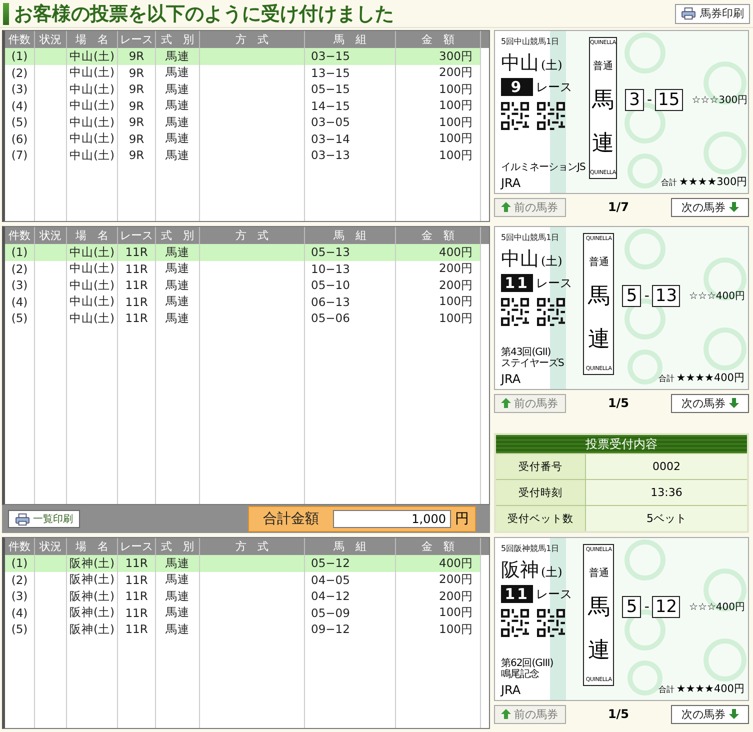 The image size is (753, 732). What do you see at coordinates (350, 285) in the screenshot?
I see `combination-cell: 05−10` at bounding box center [350, 285].